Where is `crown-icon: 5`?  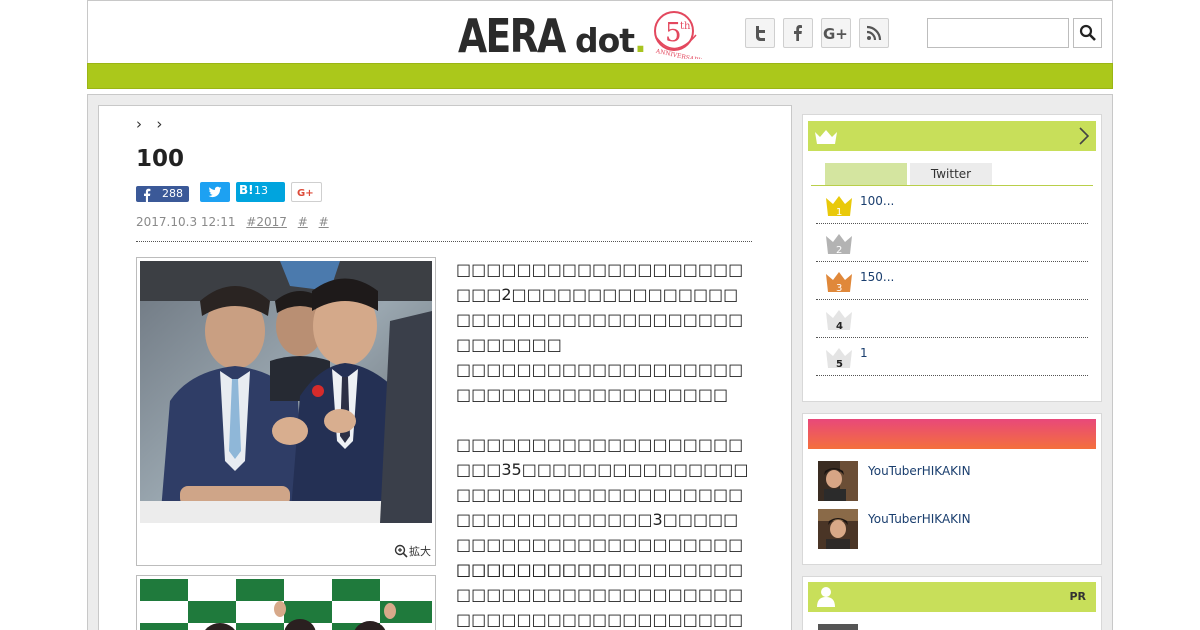 crown-icon: 5 is located at coordinates (839, 359).